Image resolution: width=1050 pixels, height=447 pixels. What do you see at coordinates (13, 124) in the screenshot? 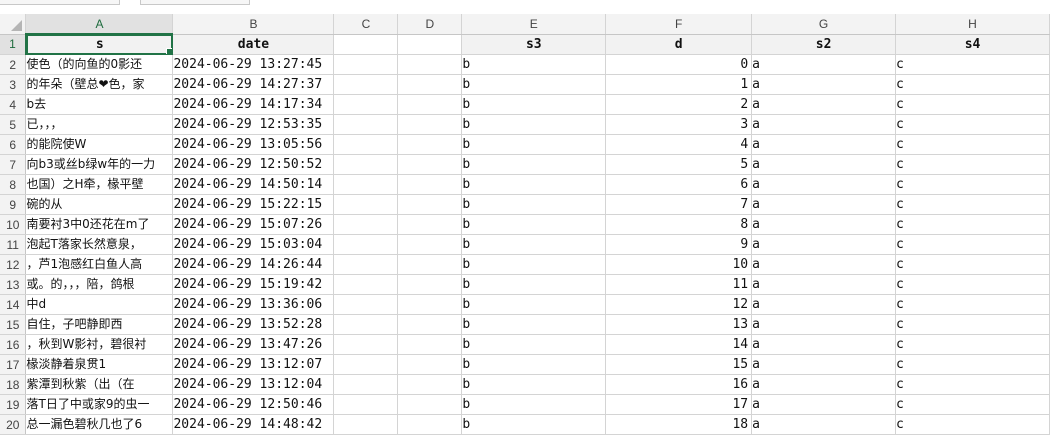
I see `row-header: 5` at bounding box center [13, 124].